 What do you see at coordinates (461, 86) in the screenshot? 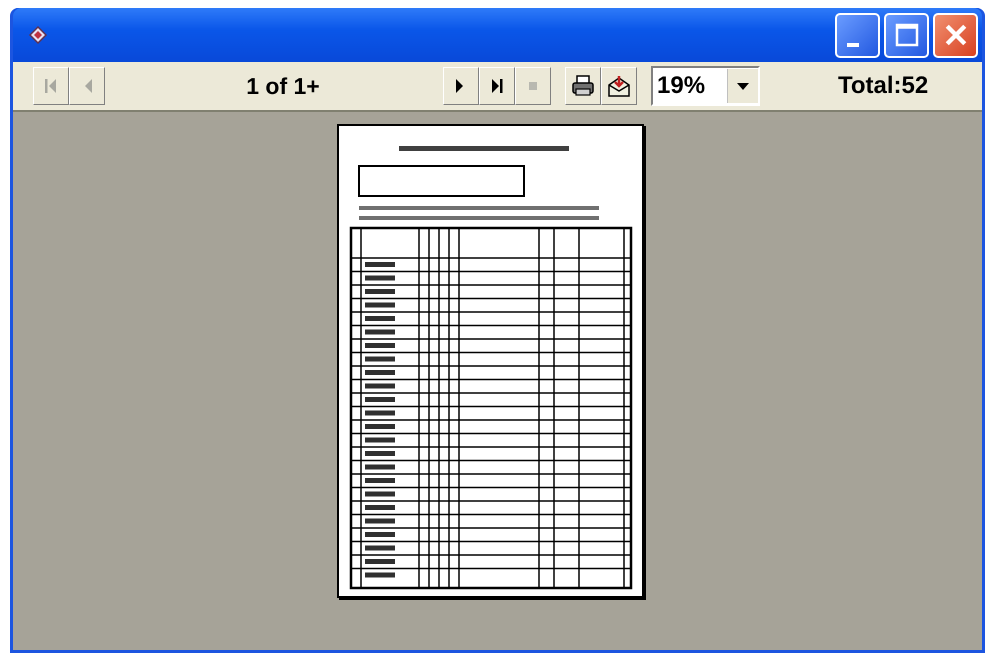
I see `next-page-button` at bounding box center [461, 86].